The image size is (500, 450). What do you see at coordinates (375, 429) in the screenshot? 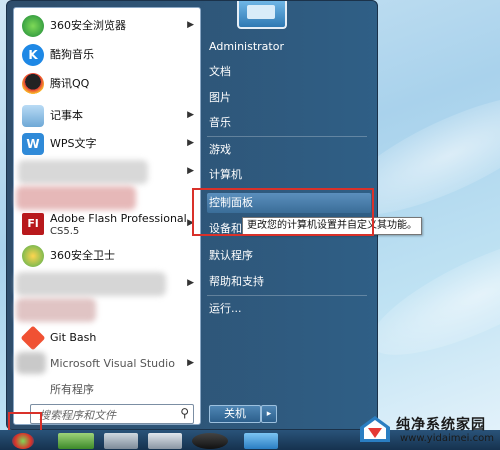
I see `watermark-logo-icon` at bounding box center [375, 429].